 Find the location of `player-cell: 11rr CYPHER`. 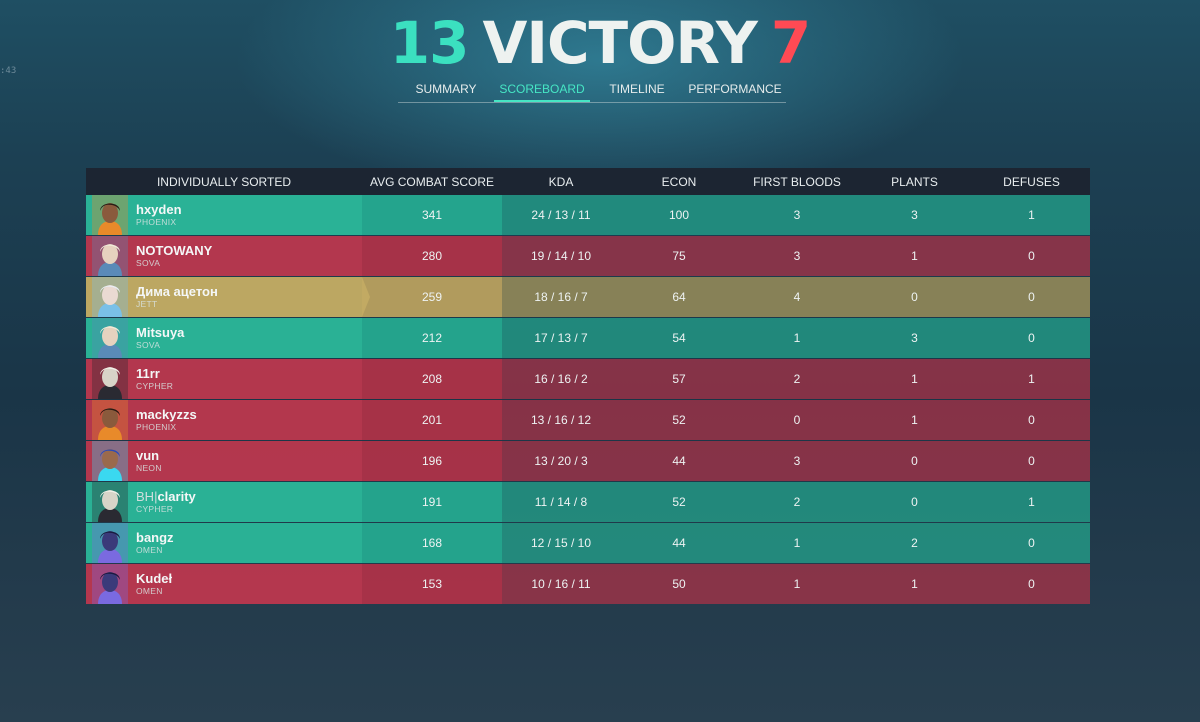

player-cell: 11rr CYPHER is located at coordinates (224, 379).